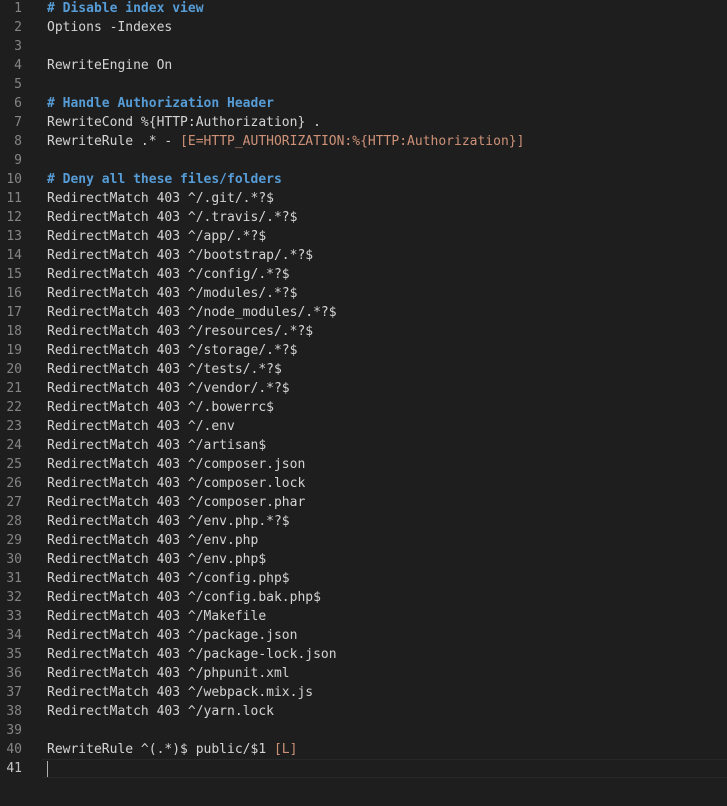 Image resolution: width=727 pixels, height=806 pixels. Describe the element at coordinates (363, 692) in the screenshot. I see `code-line: 37 RedirectMatch 403 ^/webpack.mix.js` at that location.